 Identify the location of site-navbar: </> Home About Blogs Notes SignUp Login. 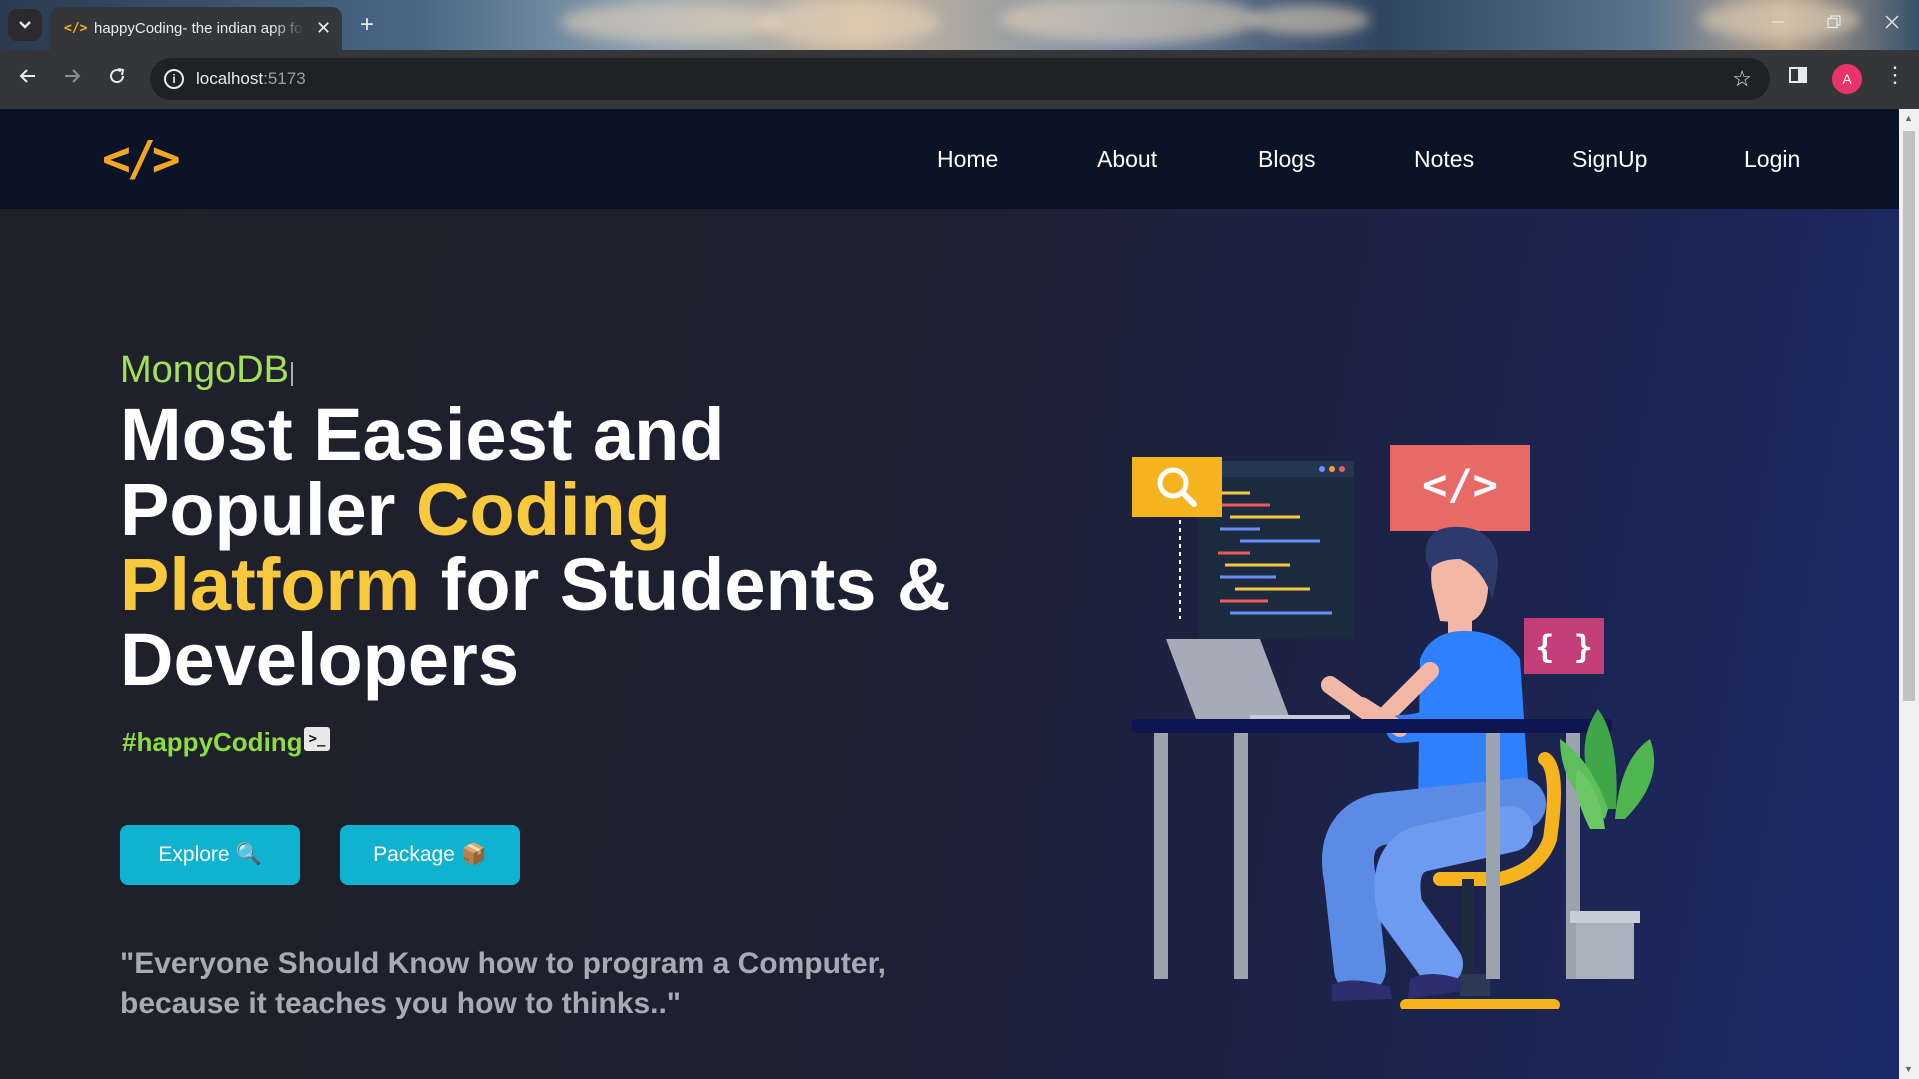
(949, 159).